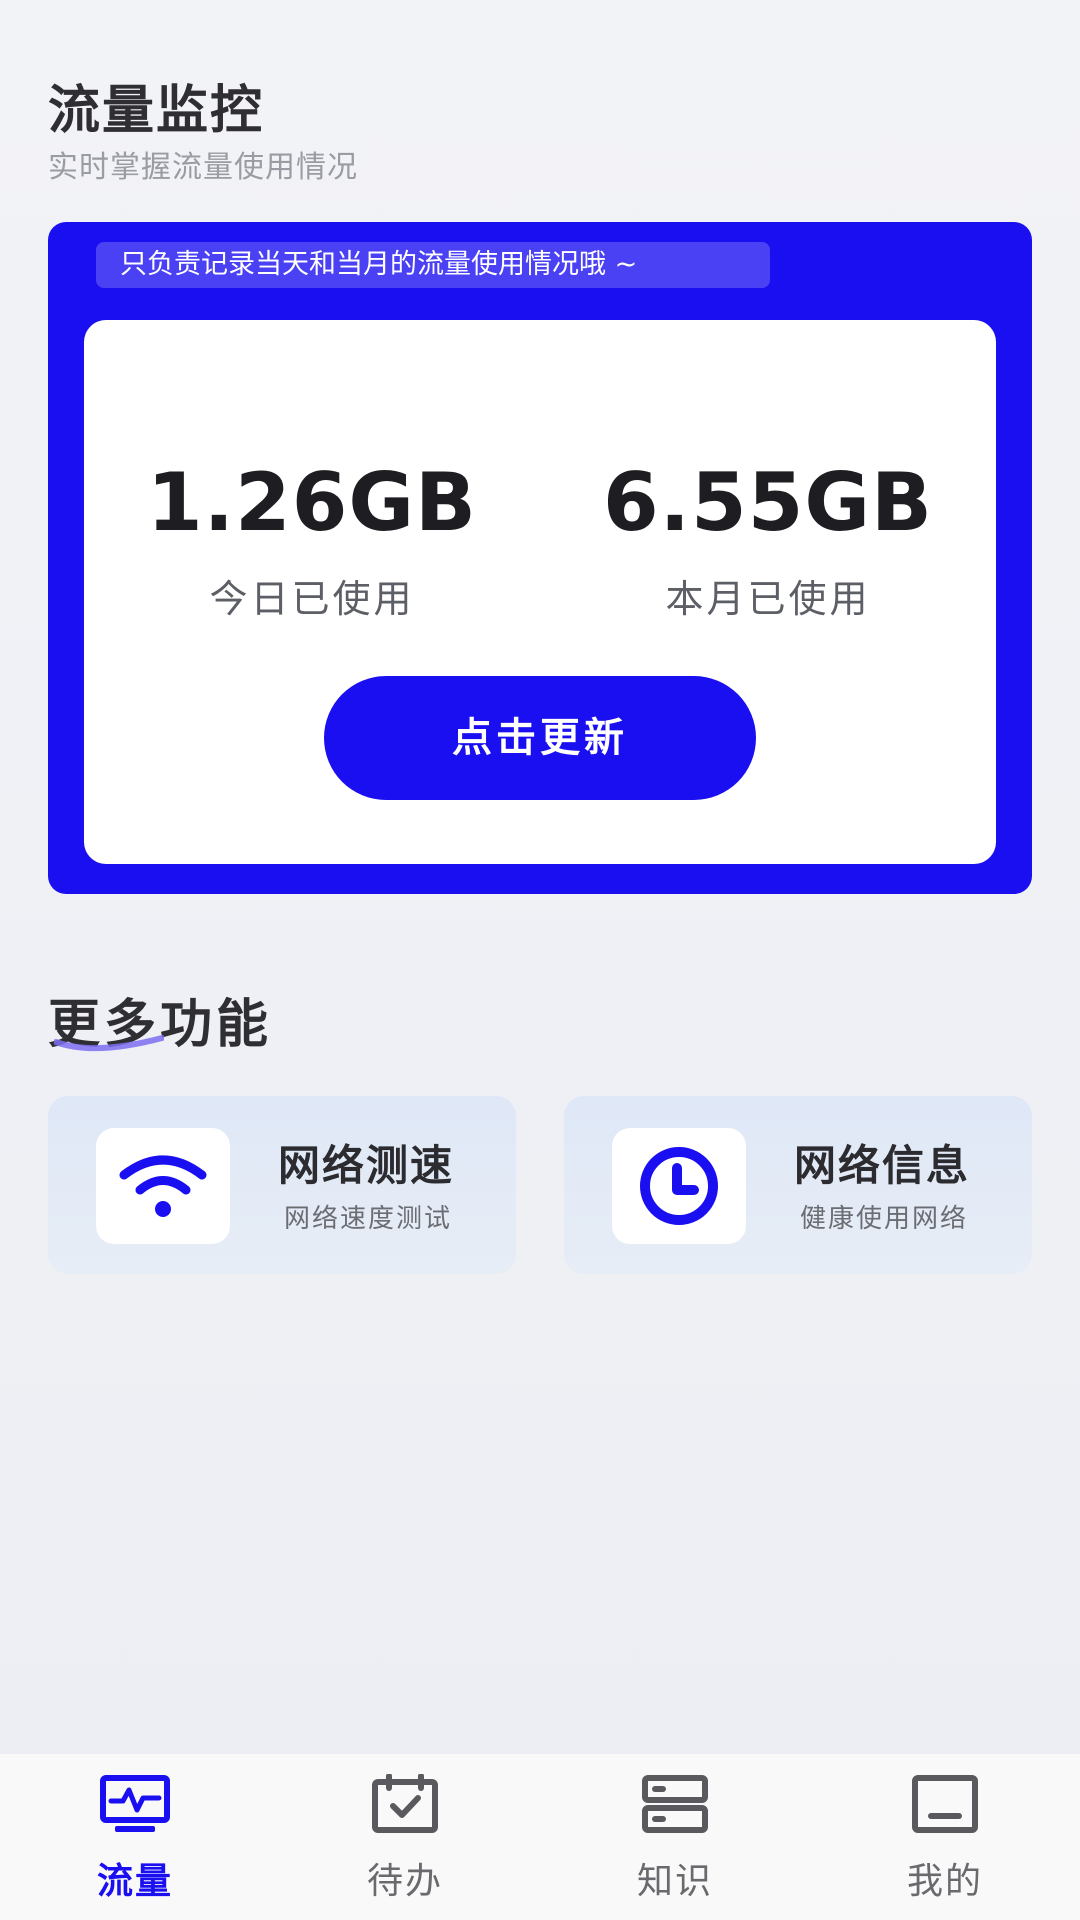 The width and height of the screenshot is (1080, 1920). What do you see at coordinates (109, 1043) in the screenshot?
I see `title-underline-decoration` at bounding box center [109, 1043].